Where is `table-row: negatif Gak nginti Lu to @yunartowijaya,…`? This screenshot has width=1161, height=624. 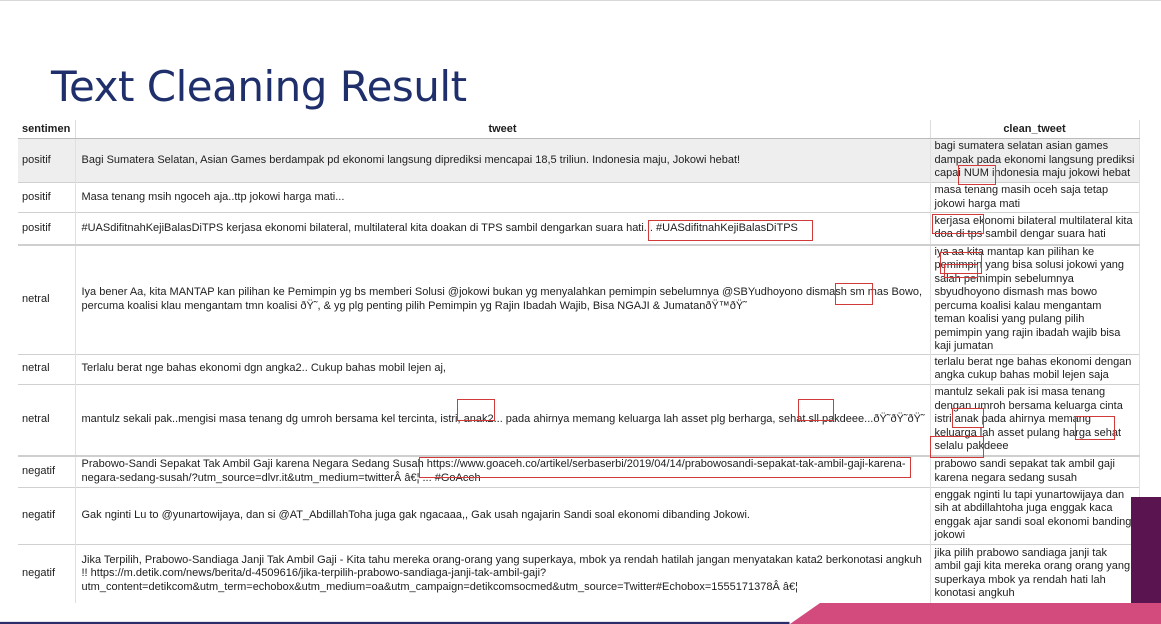 table-row: negatif Gak nginti Lu to @yunartowijaya,… is located at coordinates (579, 515).